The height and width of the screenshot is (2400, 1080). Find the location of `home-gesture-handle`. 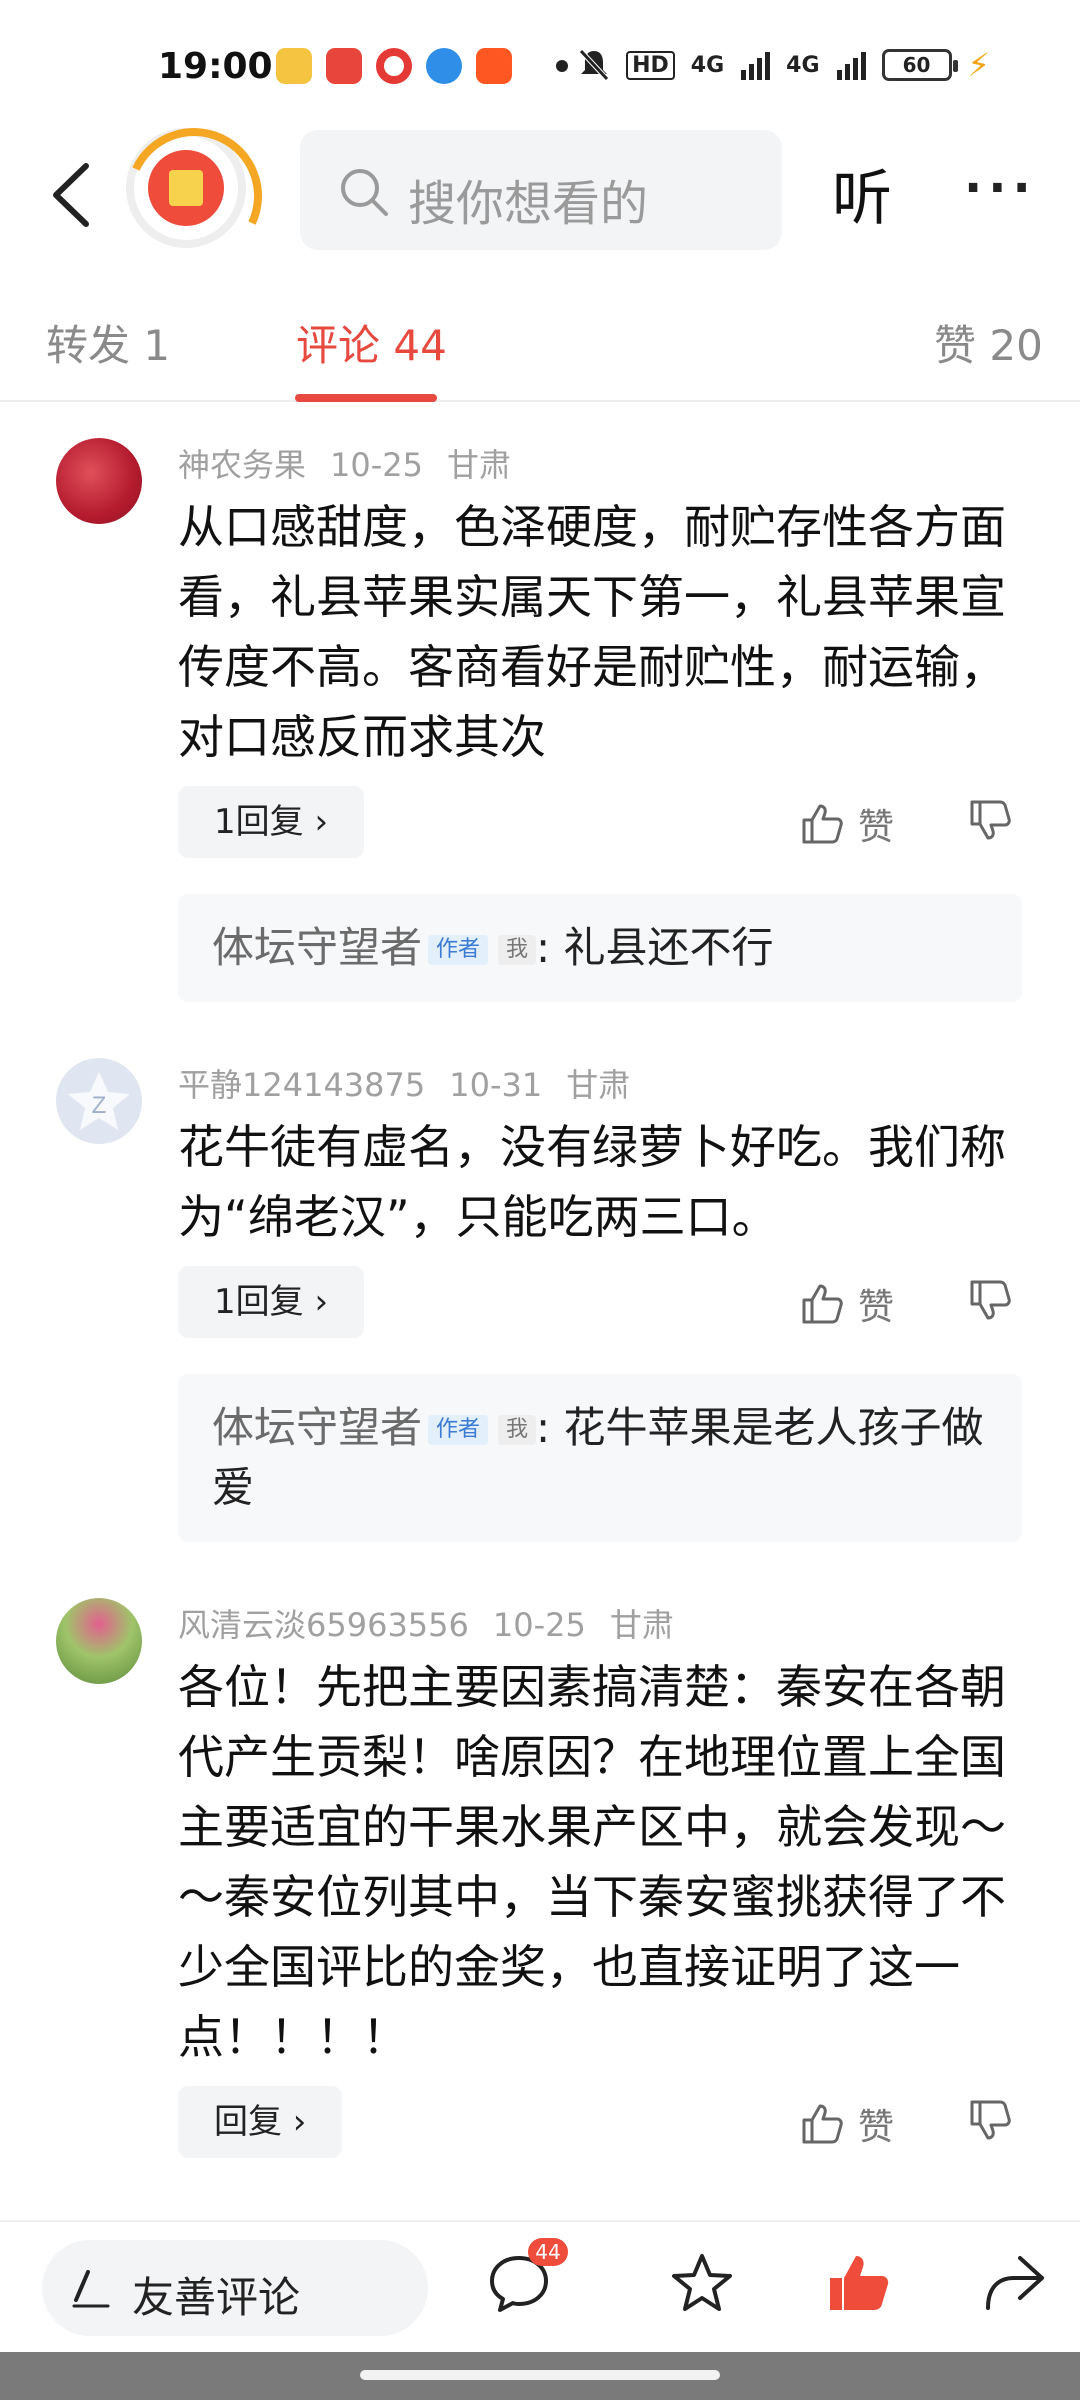

home-gesture-handle is located at coordinates (540, 2375).